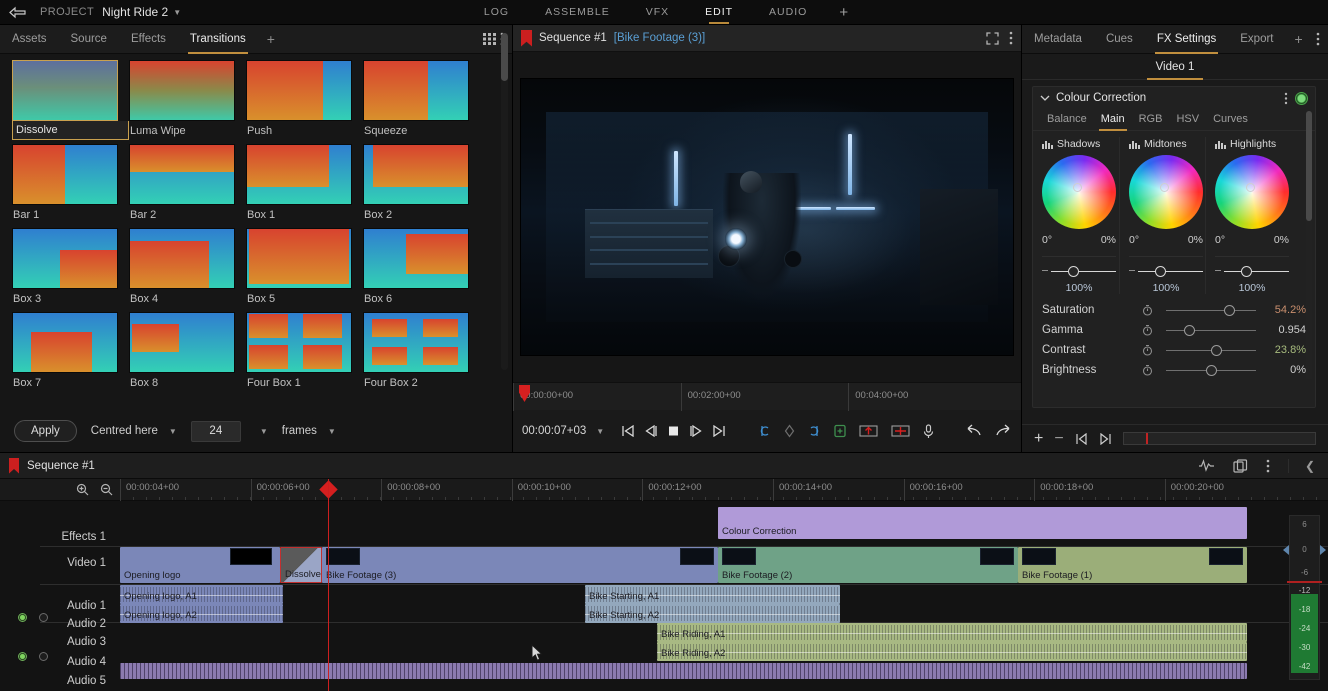 The width and height of the screenshot is (1328, 691). What do you see at coordinates (1174, 330) in the screenshot?
I see `param-row-gamma: Gamma 0.954` at bounding box center [1174, 330].